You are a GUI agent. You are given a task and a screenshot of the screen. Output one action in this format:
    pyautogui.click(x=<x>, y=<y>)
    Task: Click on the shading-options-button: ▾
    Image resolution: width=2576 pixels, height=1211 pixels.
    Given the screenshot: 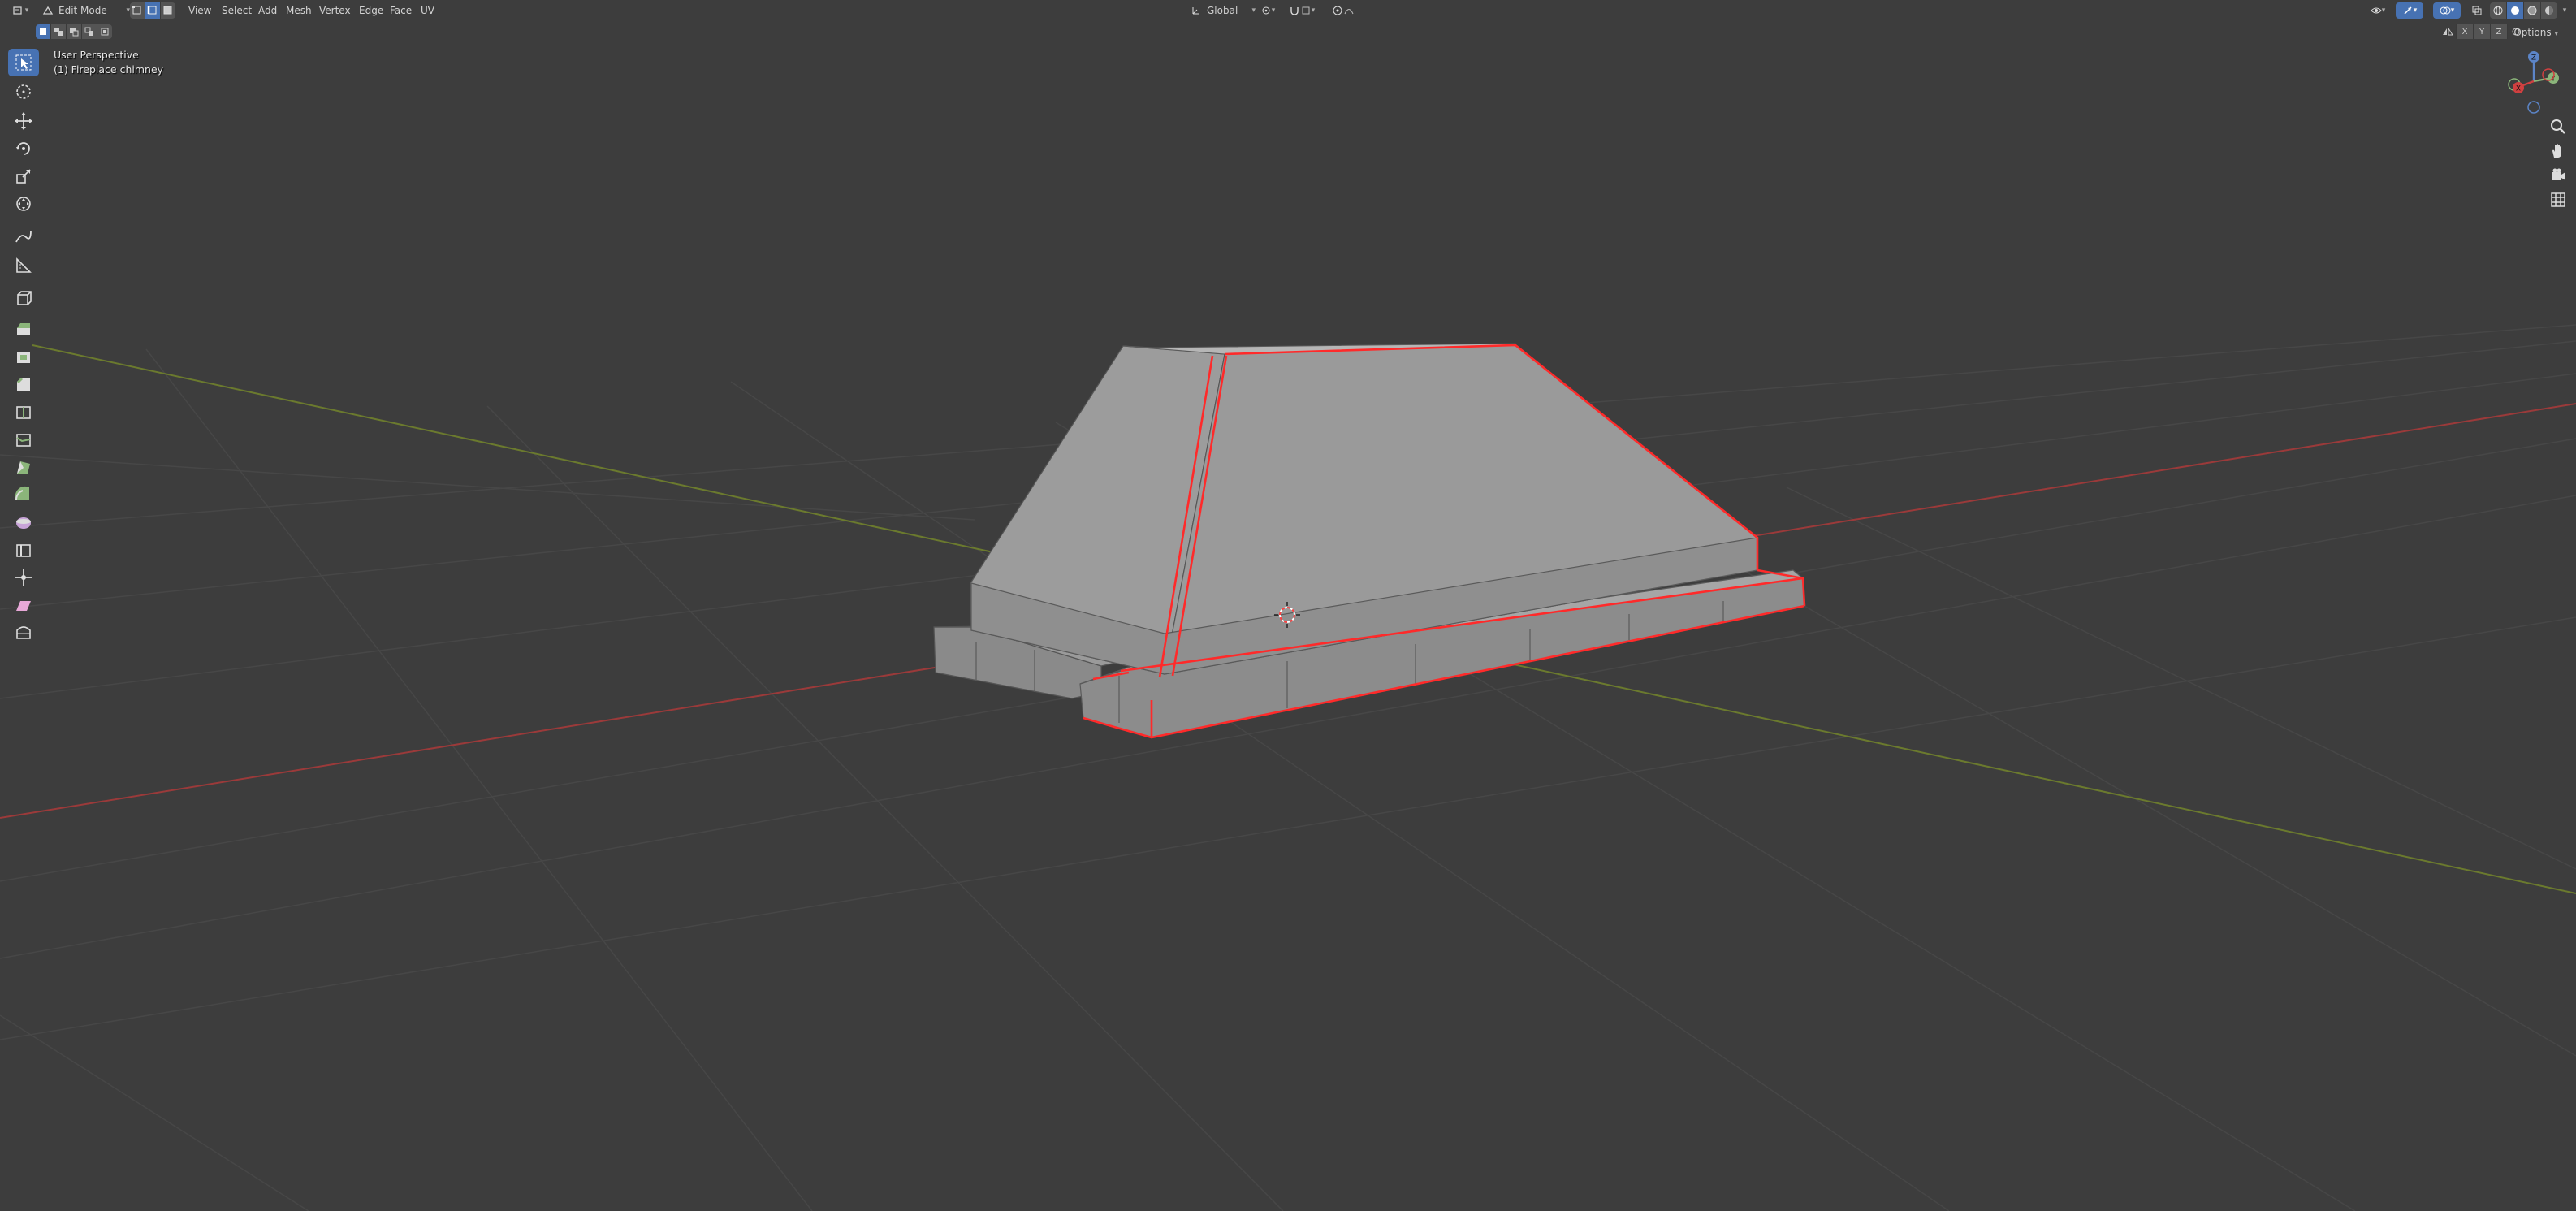 What is the action you would take?
    pyautogui.click(x=2564, y=10)
    